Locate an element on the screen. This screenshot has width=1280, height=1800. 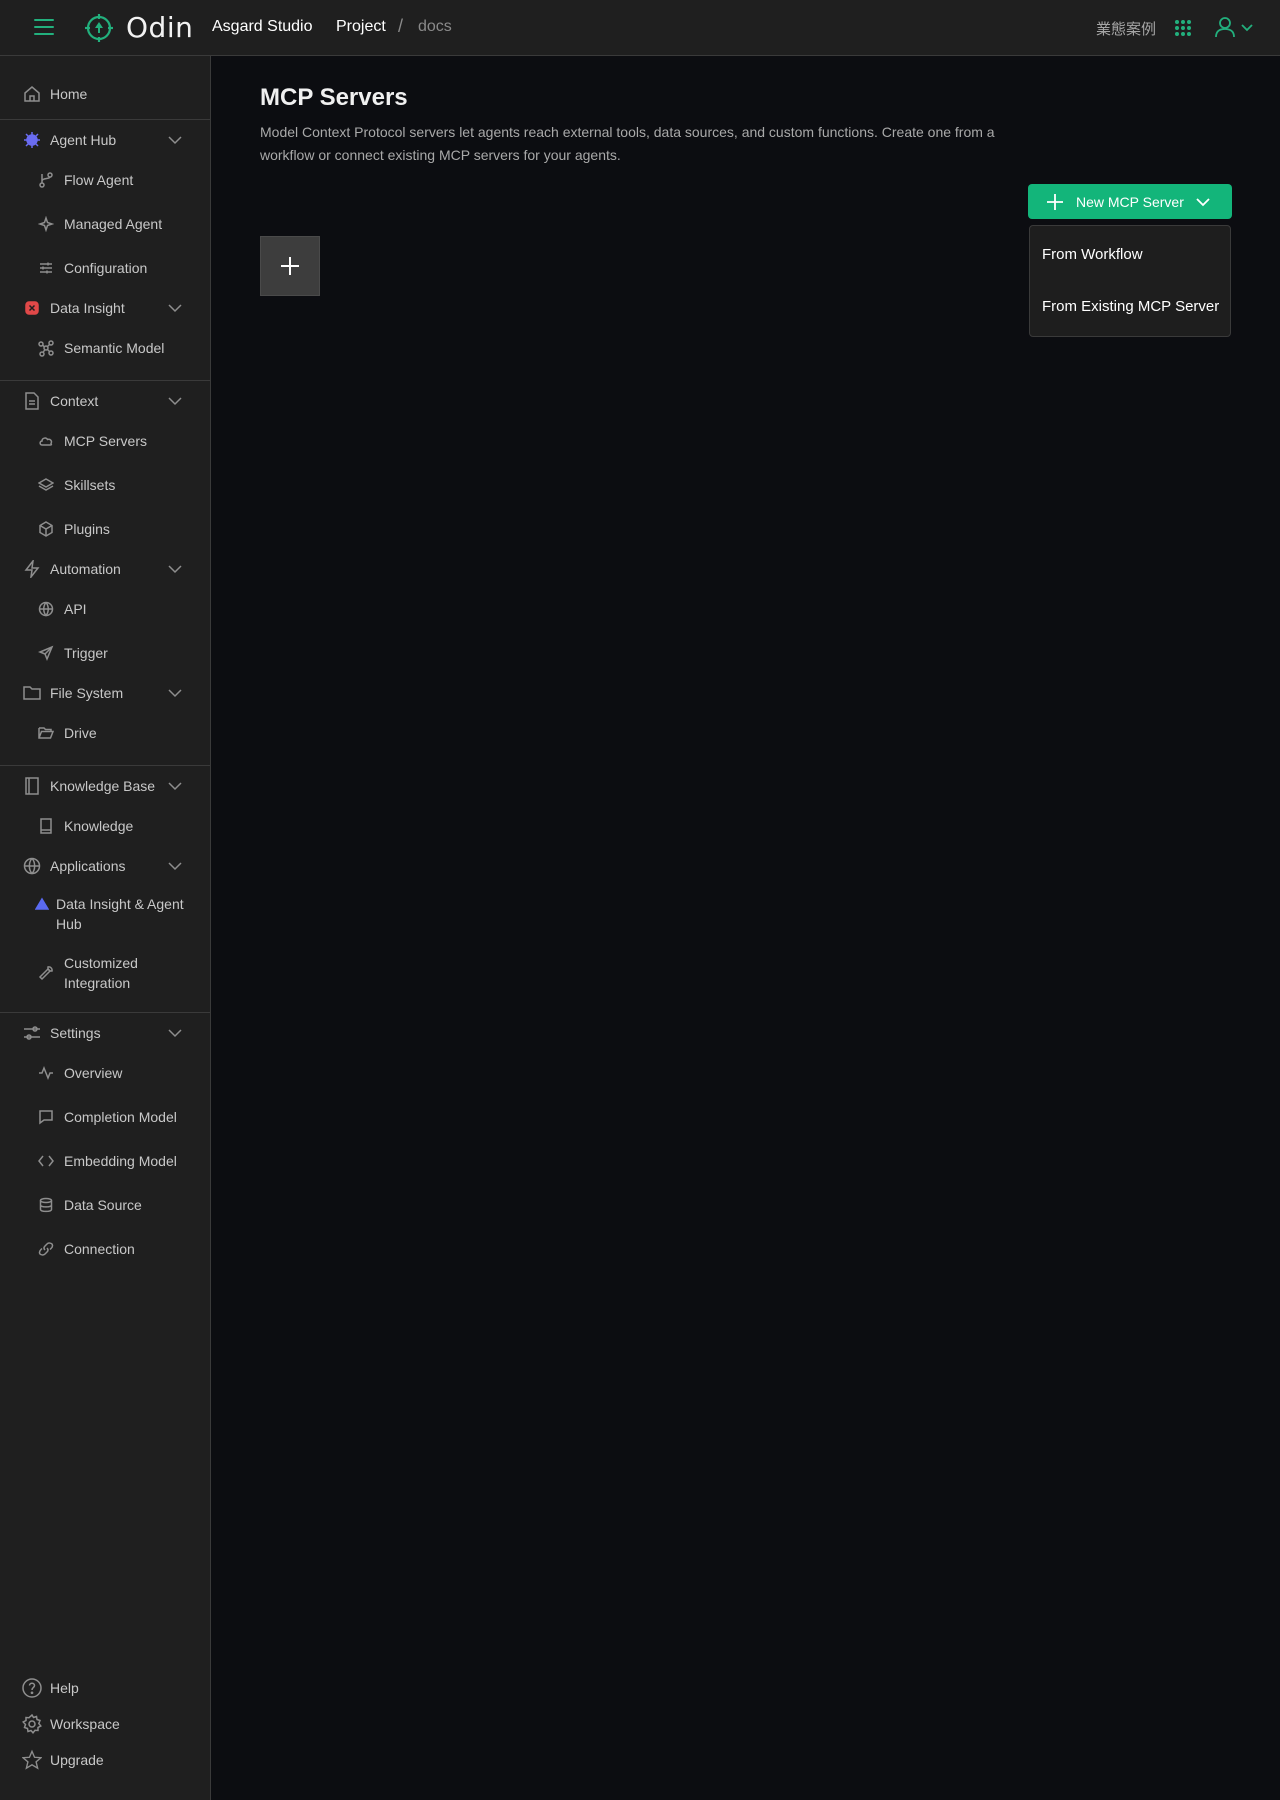
sidebar-item-label: Plugins is located at coordinates (87, 529).